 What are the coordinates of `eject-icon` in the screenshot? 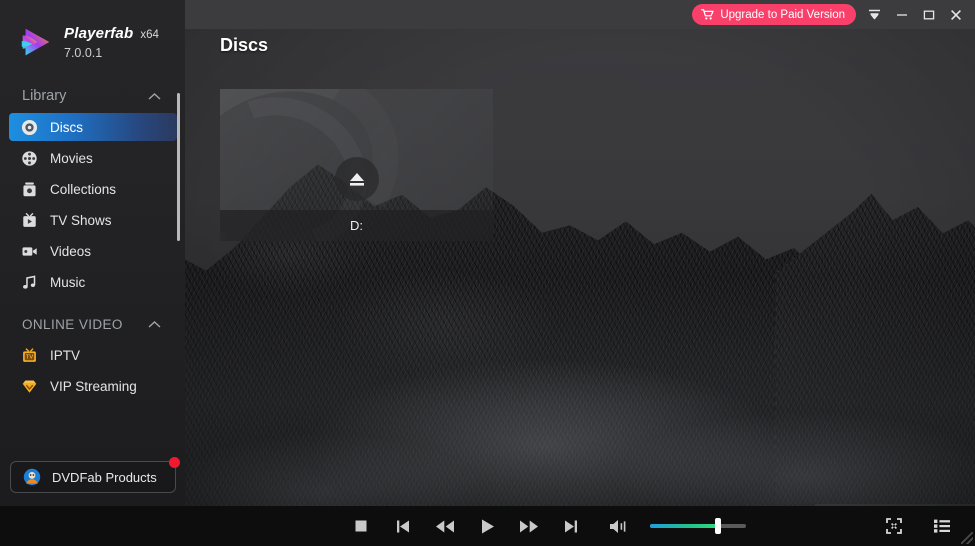 It's located at (356, 179).